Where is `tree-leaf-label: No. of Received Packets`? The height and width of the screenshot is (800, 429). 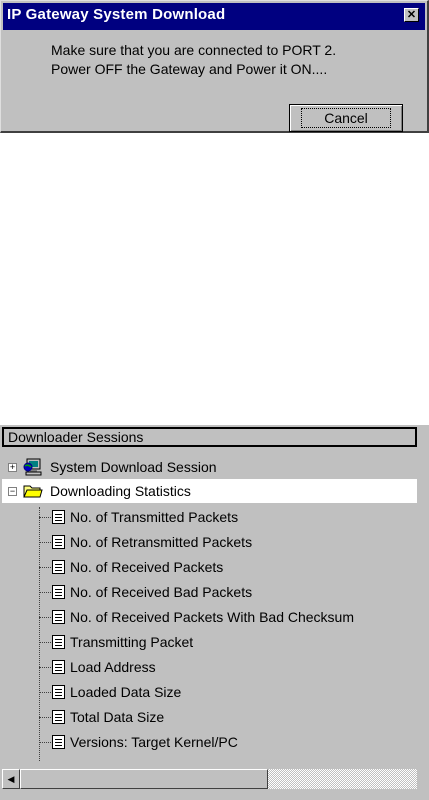
tree-leaf-label: No. of Received Packets is located at coordinates (147, 567).